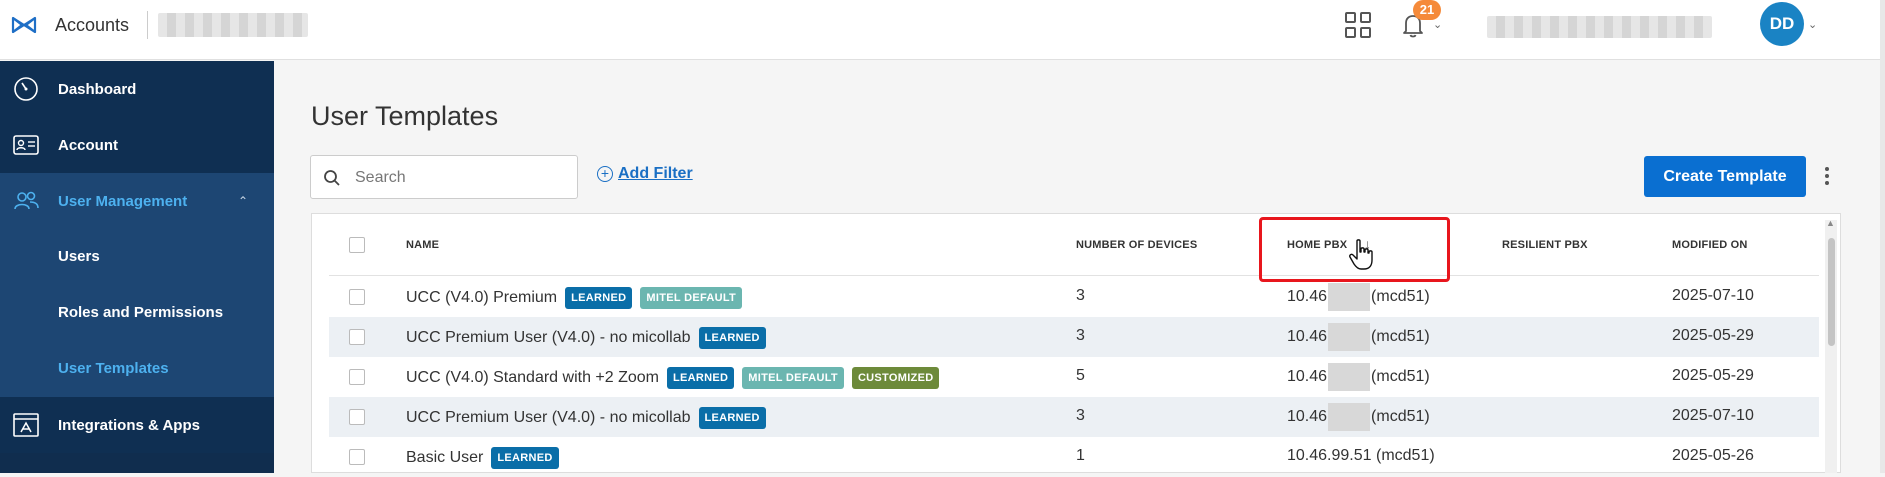  I want to click on name-cell: Basic User LEARNED, so click(482, 458).